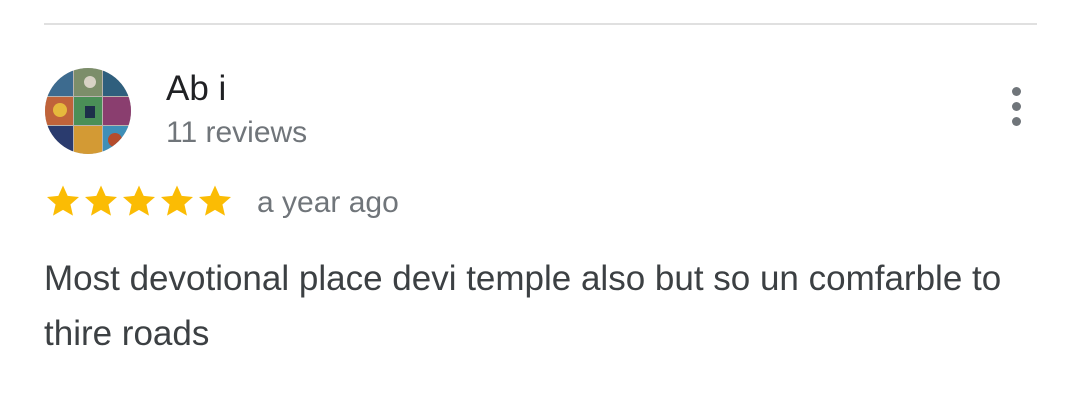  What do you see at coordinates (237, 132) in the screenshot?
I see `review-count: 11 reviews` at bounding box center [237, 132].